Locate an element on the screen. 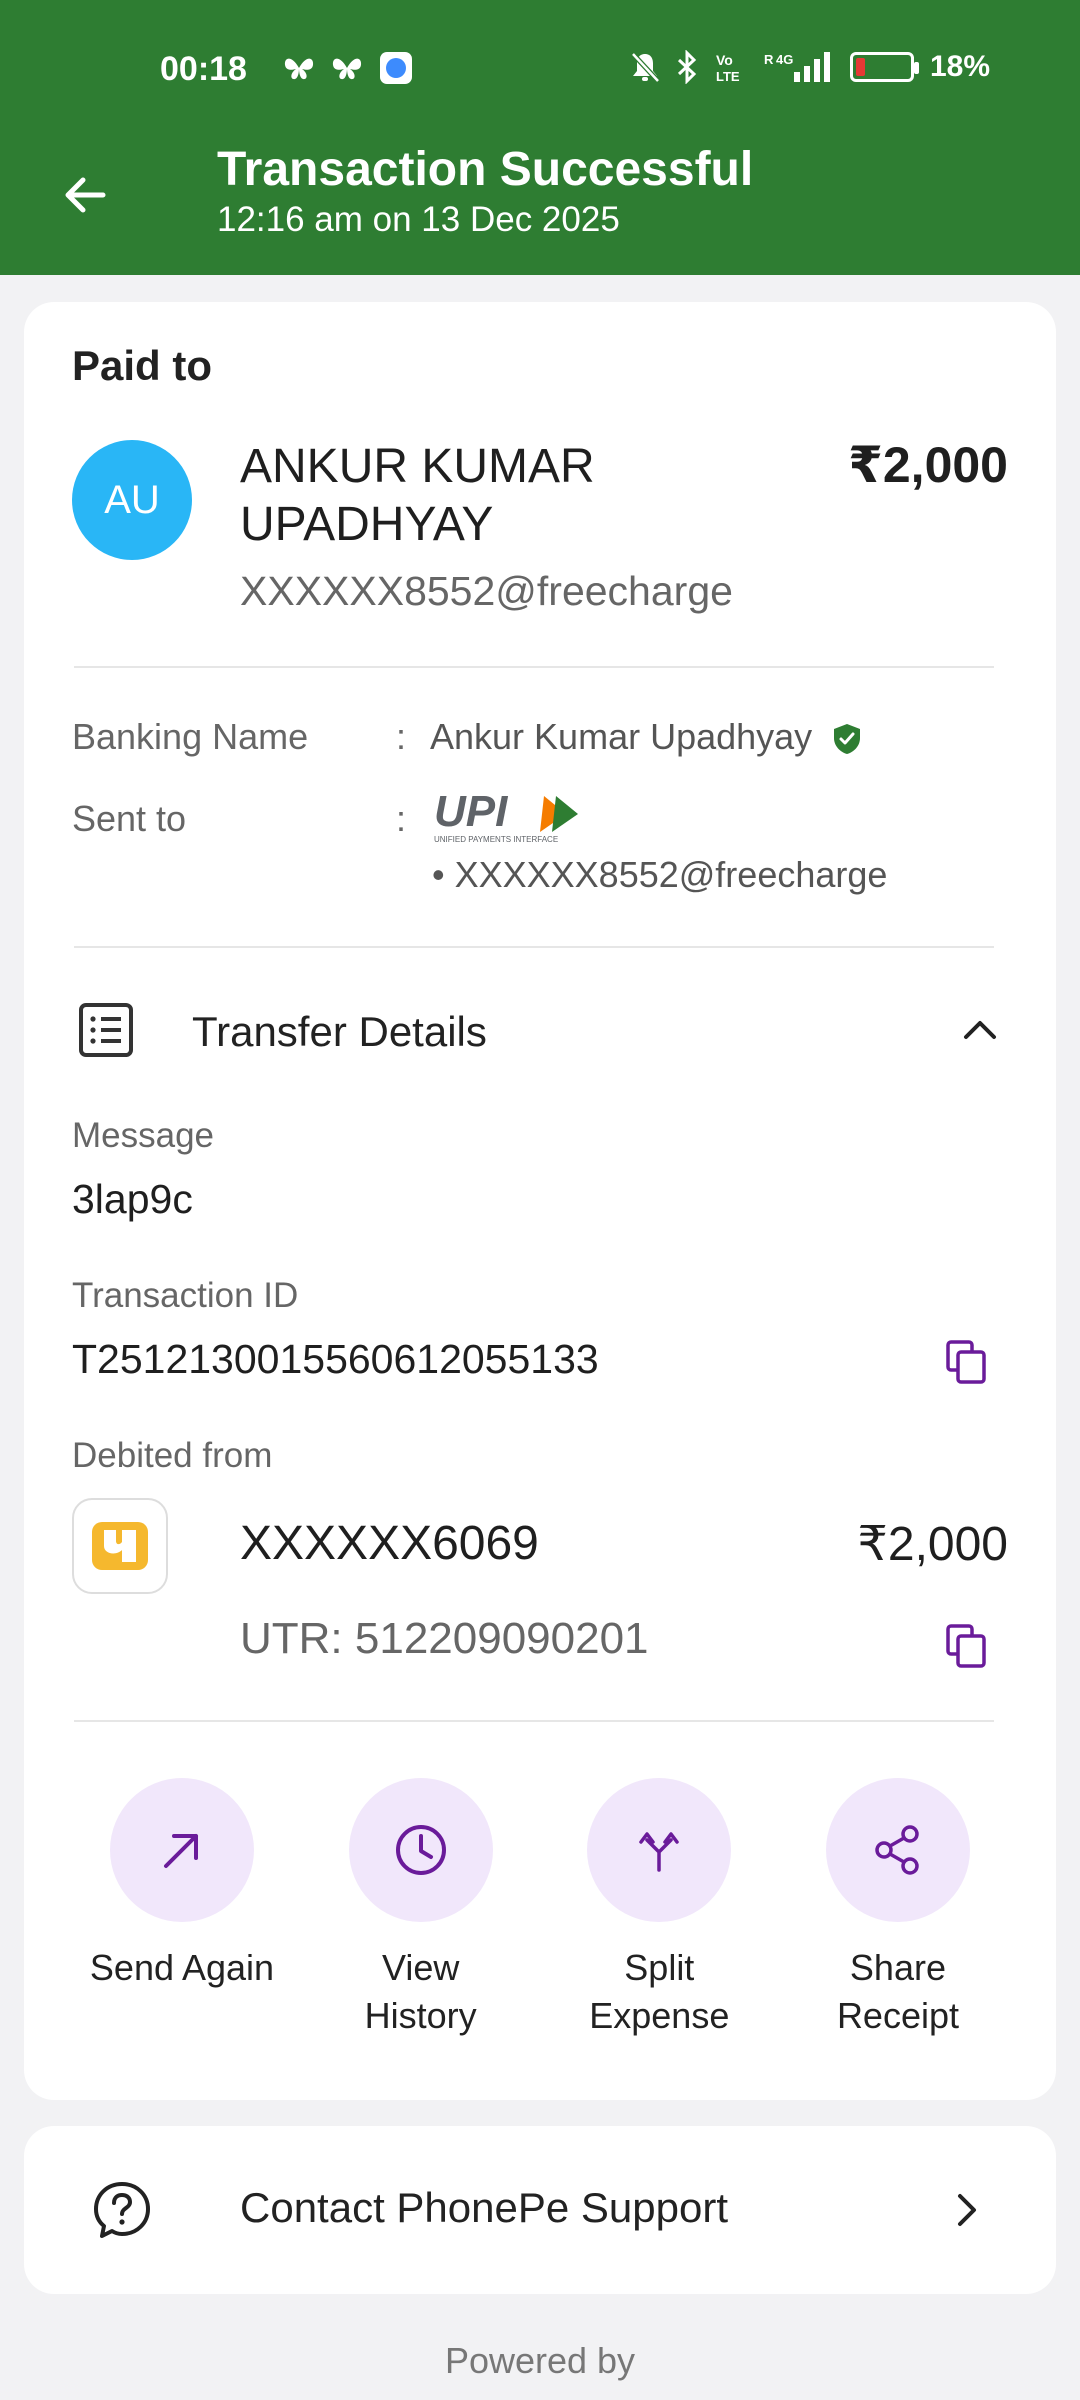 The height and width of the screenshot is (2400, 1080). message-label: Message is located at coordinates (143, 1135).